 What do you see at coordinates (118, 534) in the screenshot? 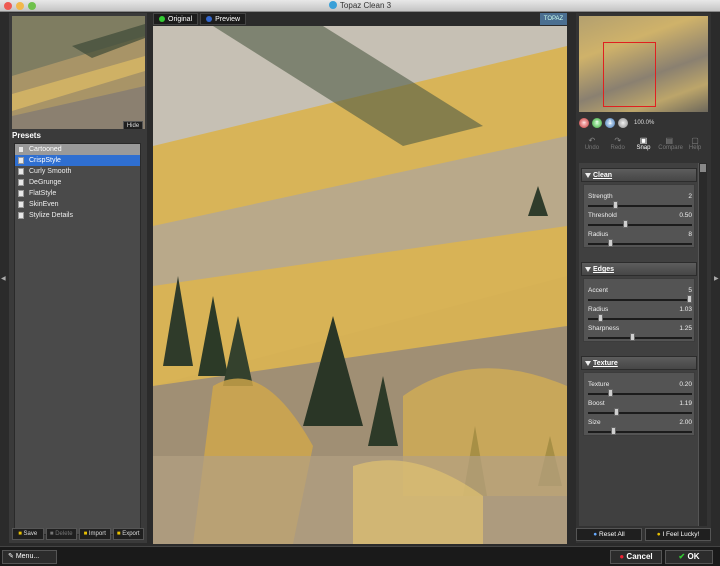
I see `export-icon: ■` at bounding box center [118, 534].